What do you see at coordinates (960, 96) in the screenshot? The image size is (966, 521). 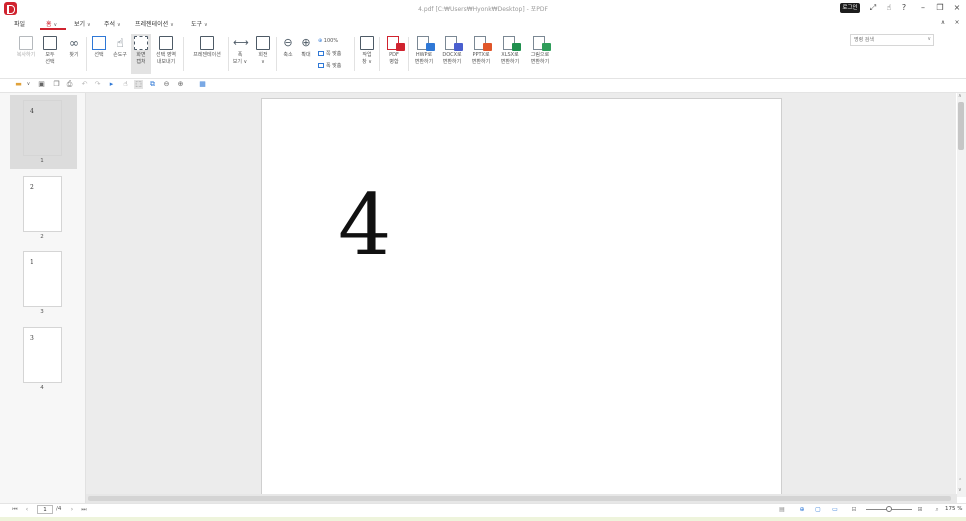 I see `scroll-up-icon: ∧` at bounding box center [960, 96].